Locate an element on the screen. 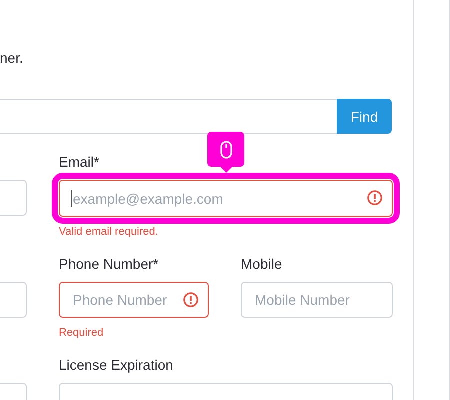  field-label: Mobile is located at coordinates (262, 264).